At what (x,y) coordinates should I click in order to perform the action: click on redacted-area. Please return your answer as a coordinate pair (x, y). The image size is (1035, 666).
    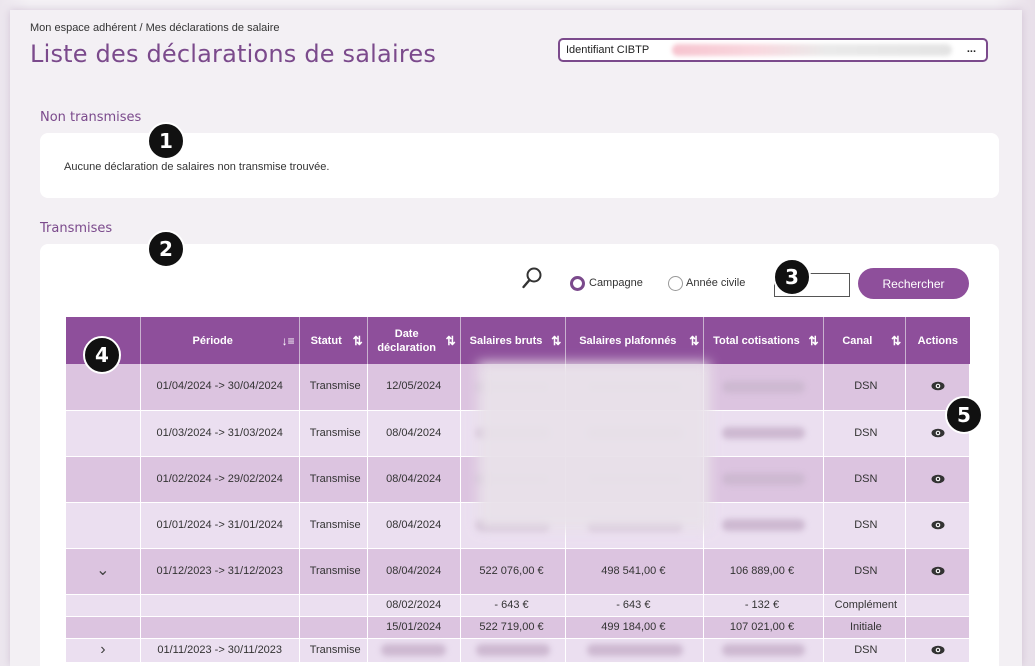
    Looking at the image, I should click on (594, 446).